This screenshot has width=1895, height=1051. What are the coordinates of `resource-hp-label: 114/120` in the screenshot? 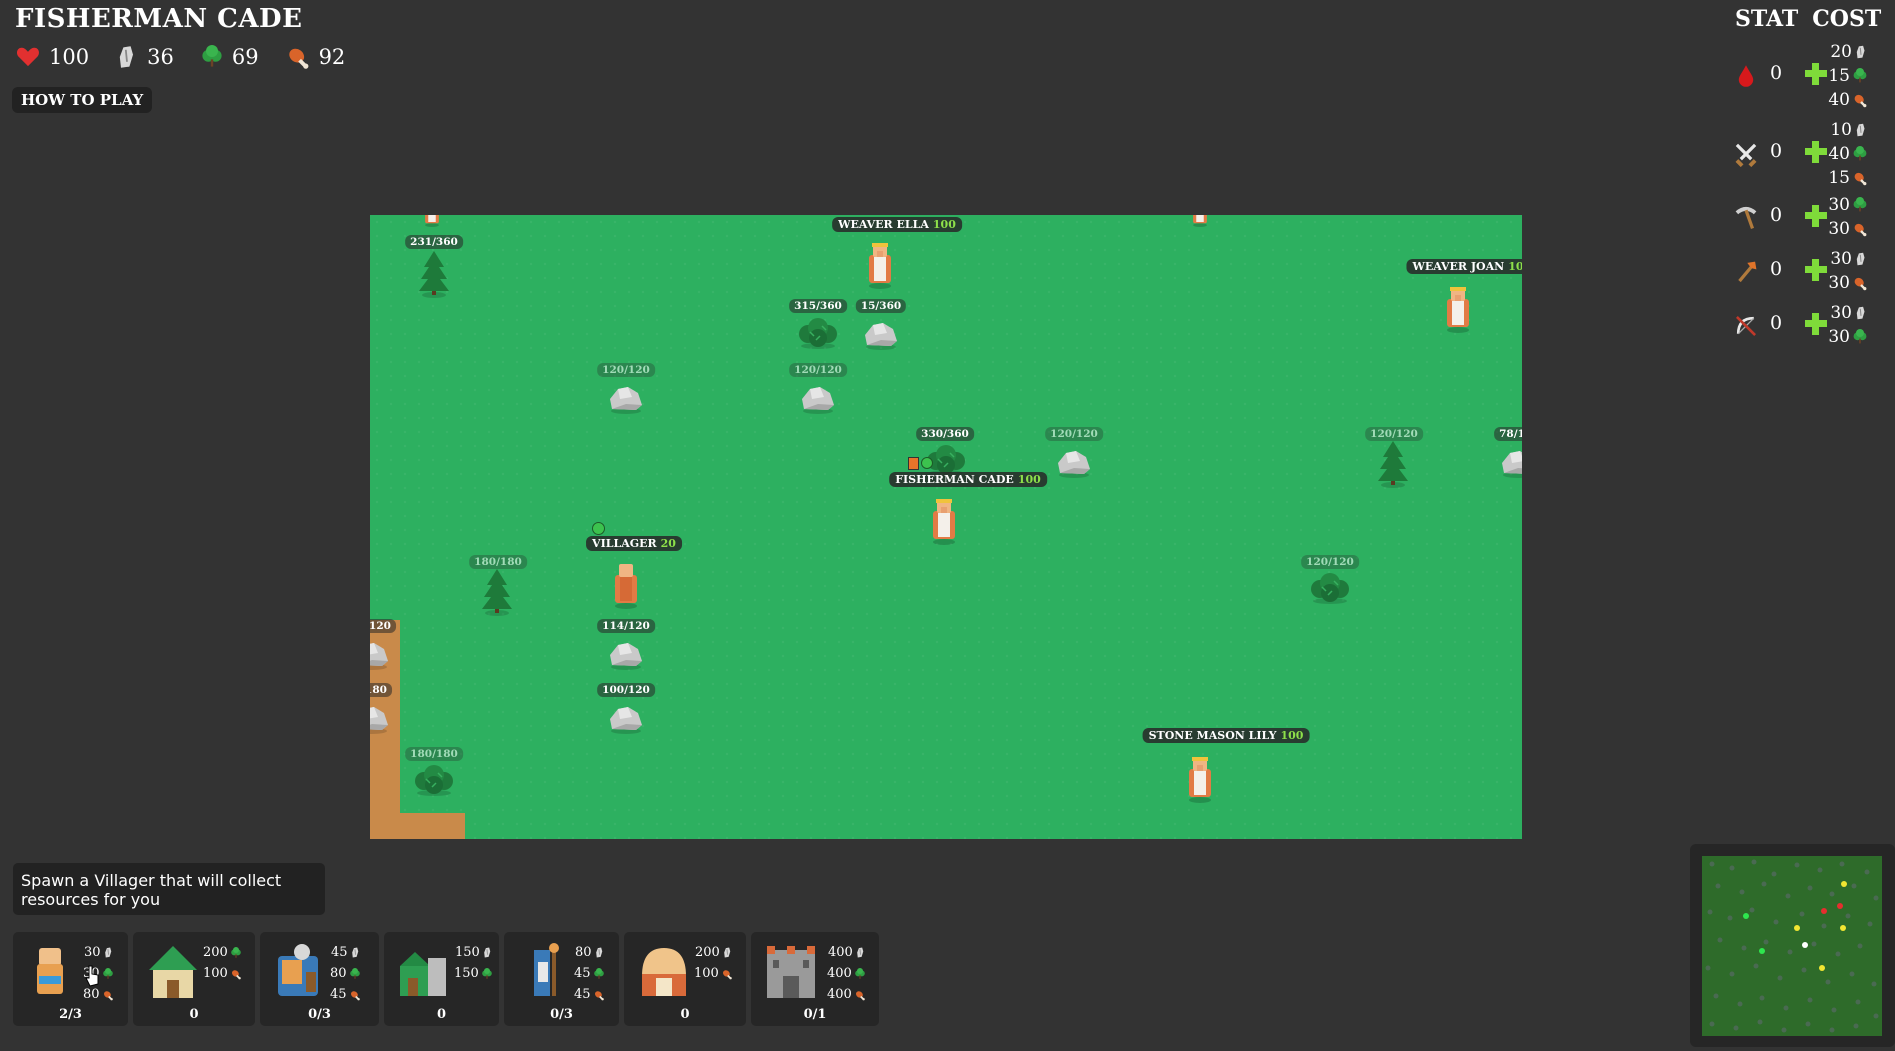 It's located at (626, 626).